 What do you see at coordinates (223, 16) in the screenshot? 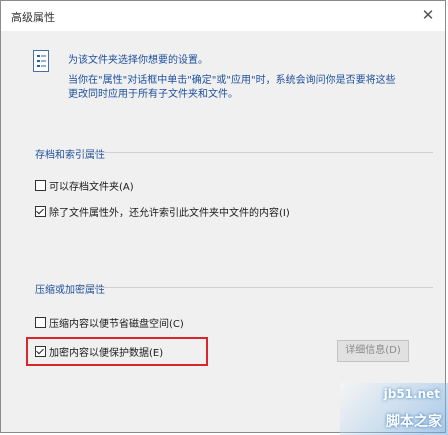
I see `title-bar: 高级属性 ✕` at bounding box center [223, 16].